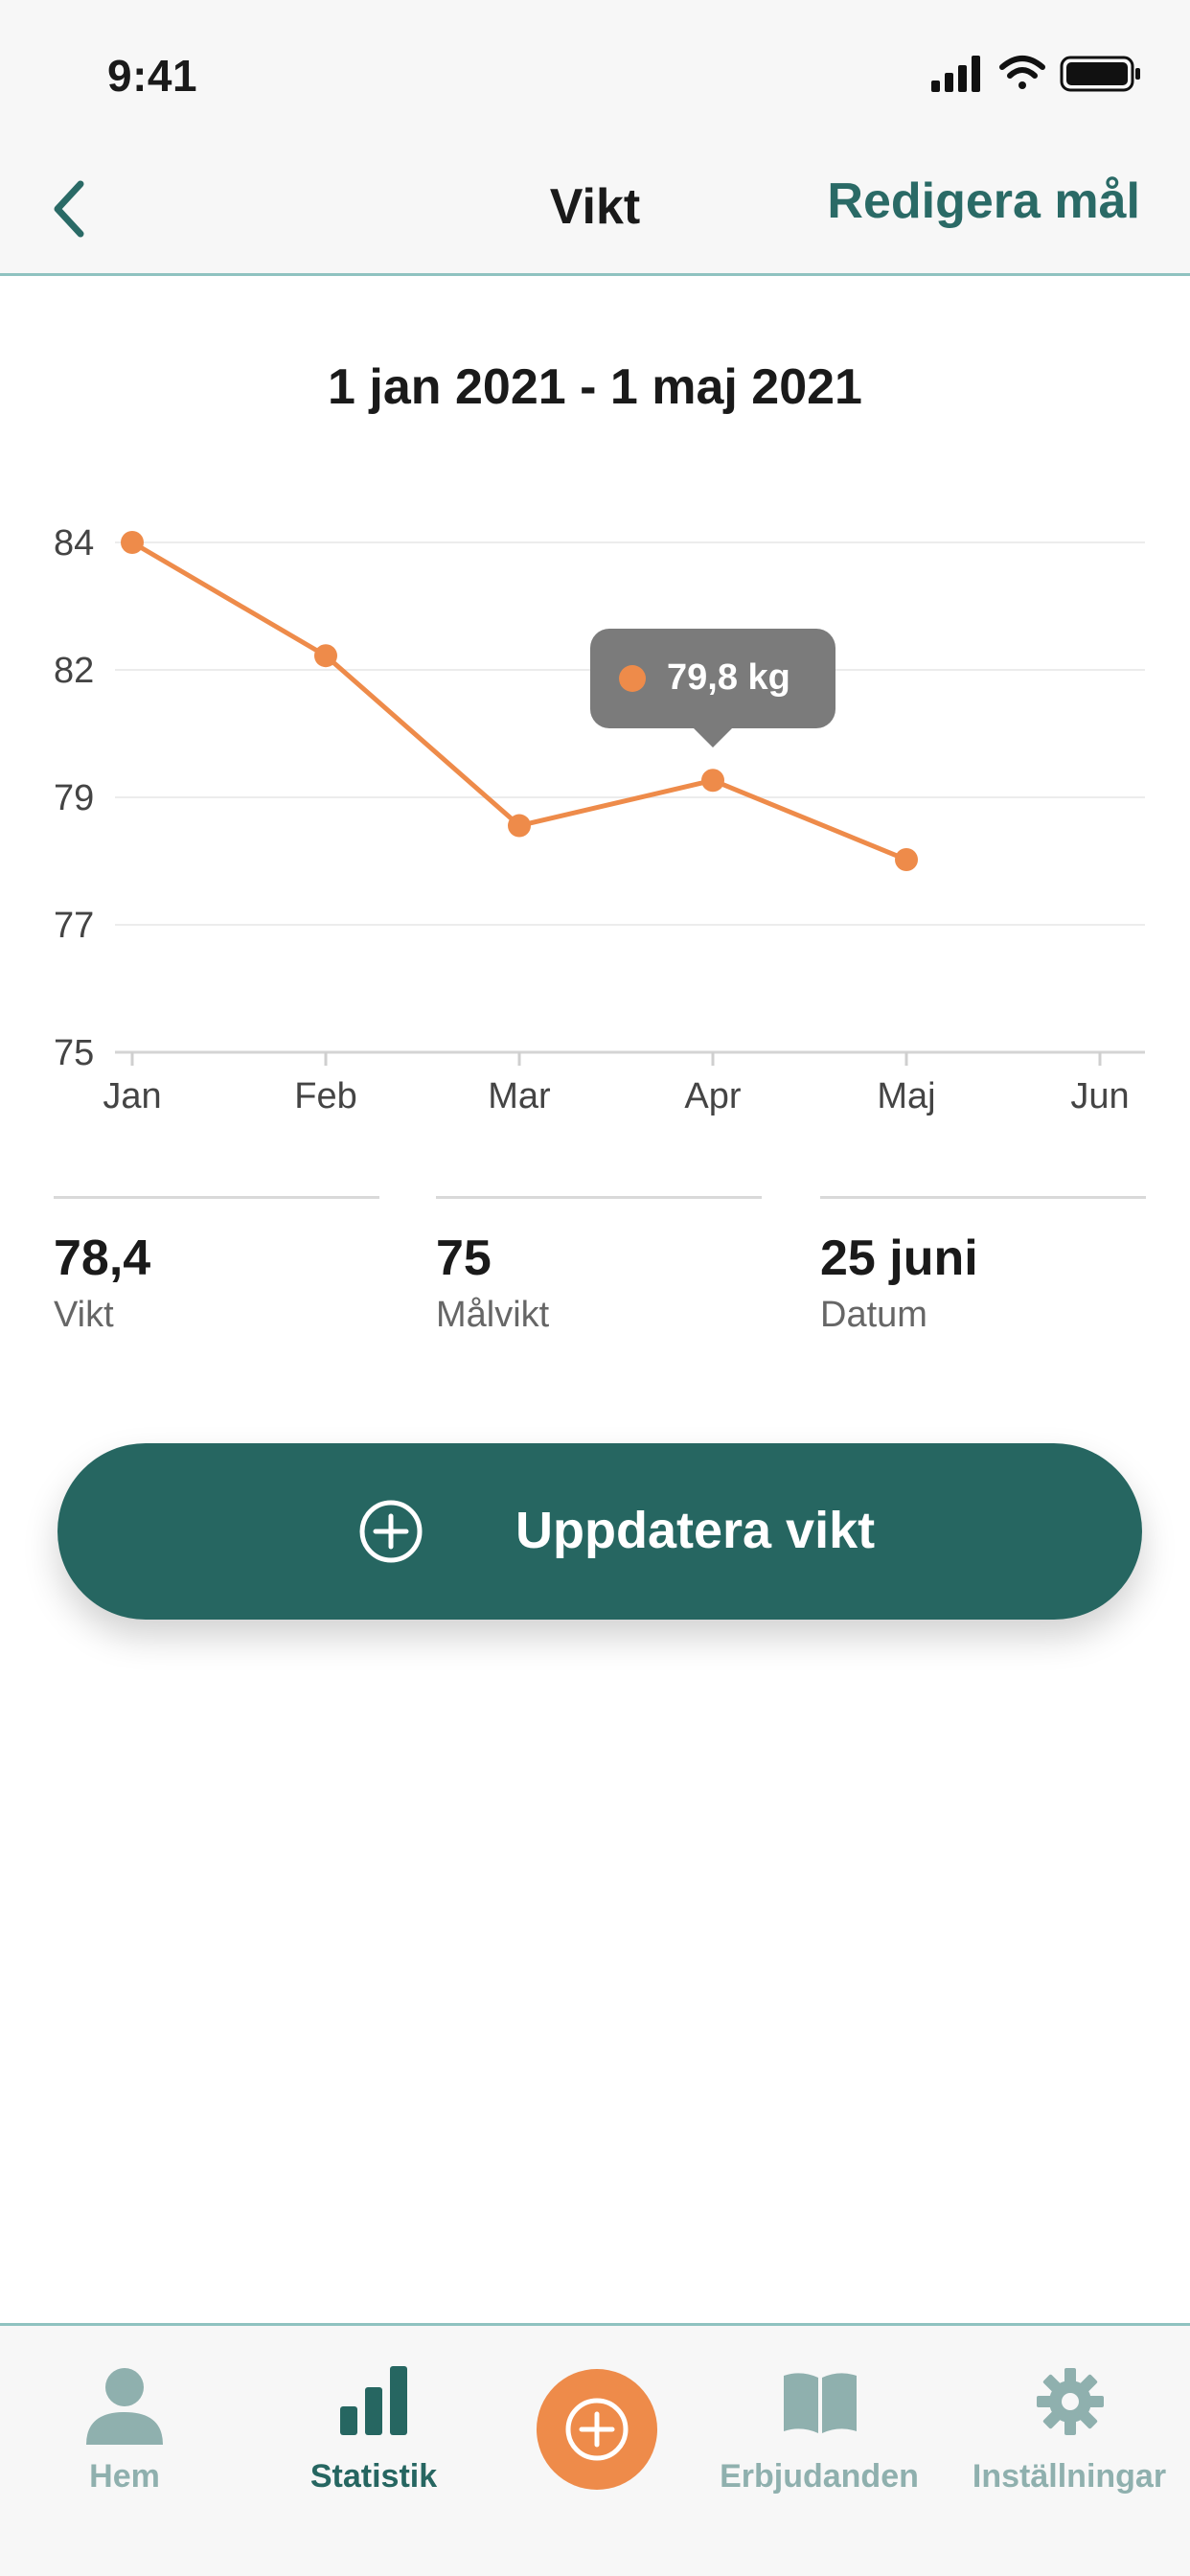 This screenshot has height=2576, width=1190. I want to click on add-circle-icon, so click(597, 2429).